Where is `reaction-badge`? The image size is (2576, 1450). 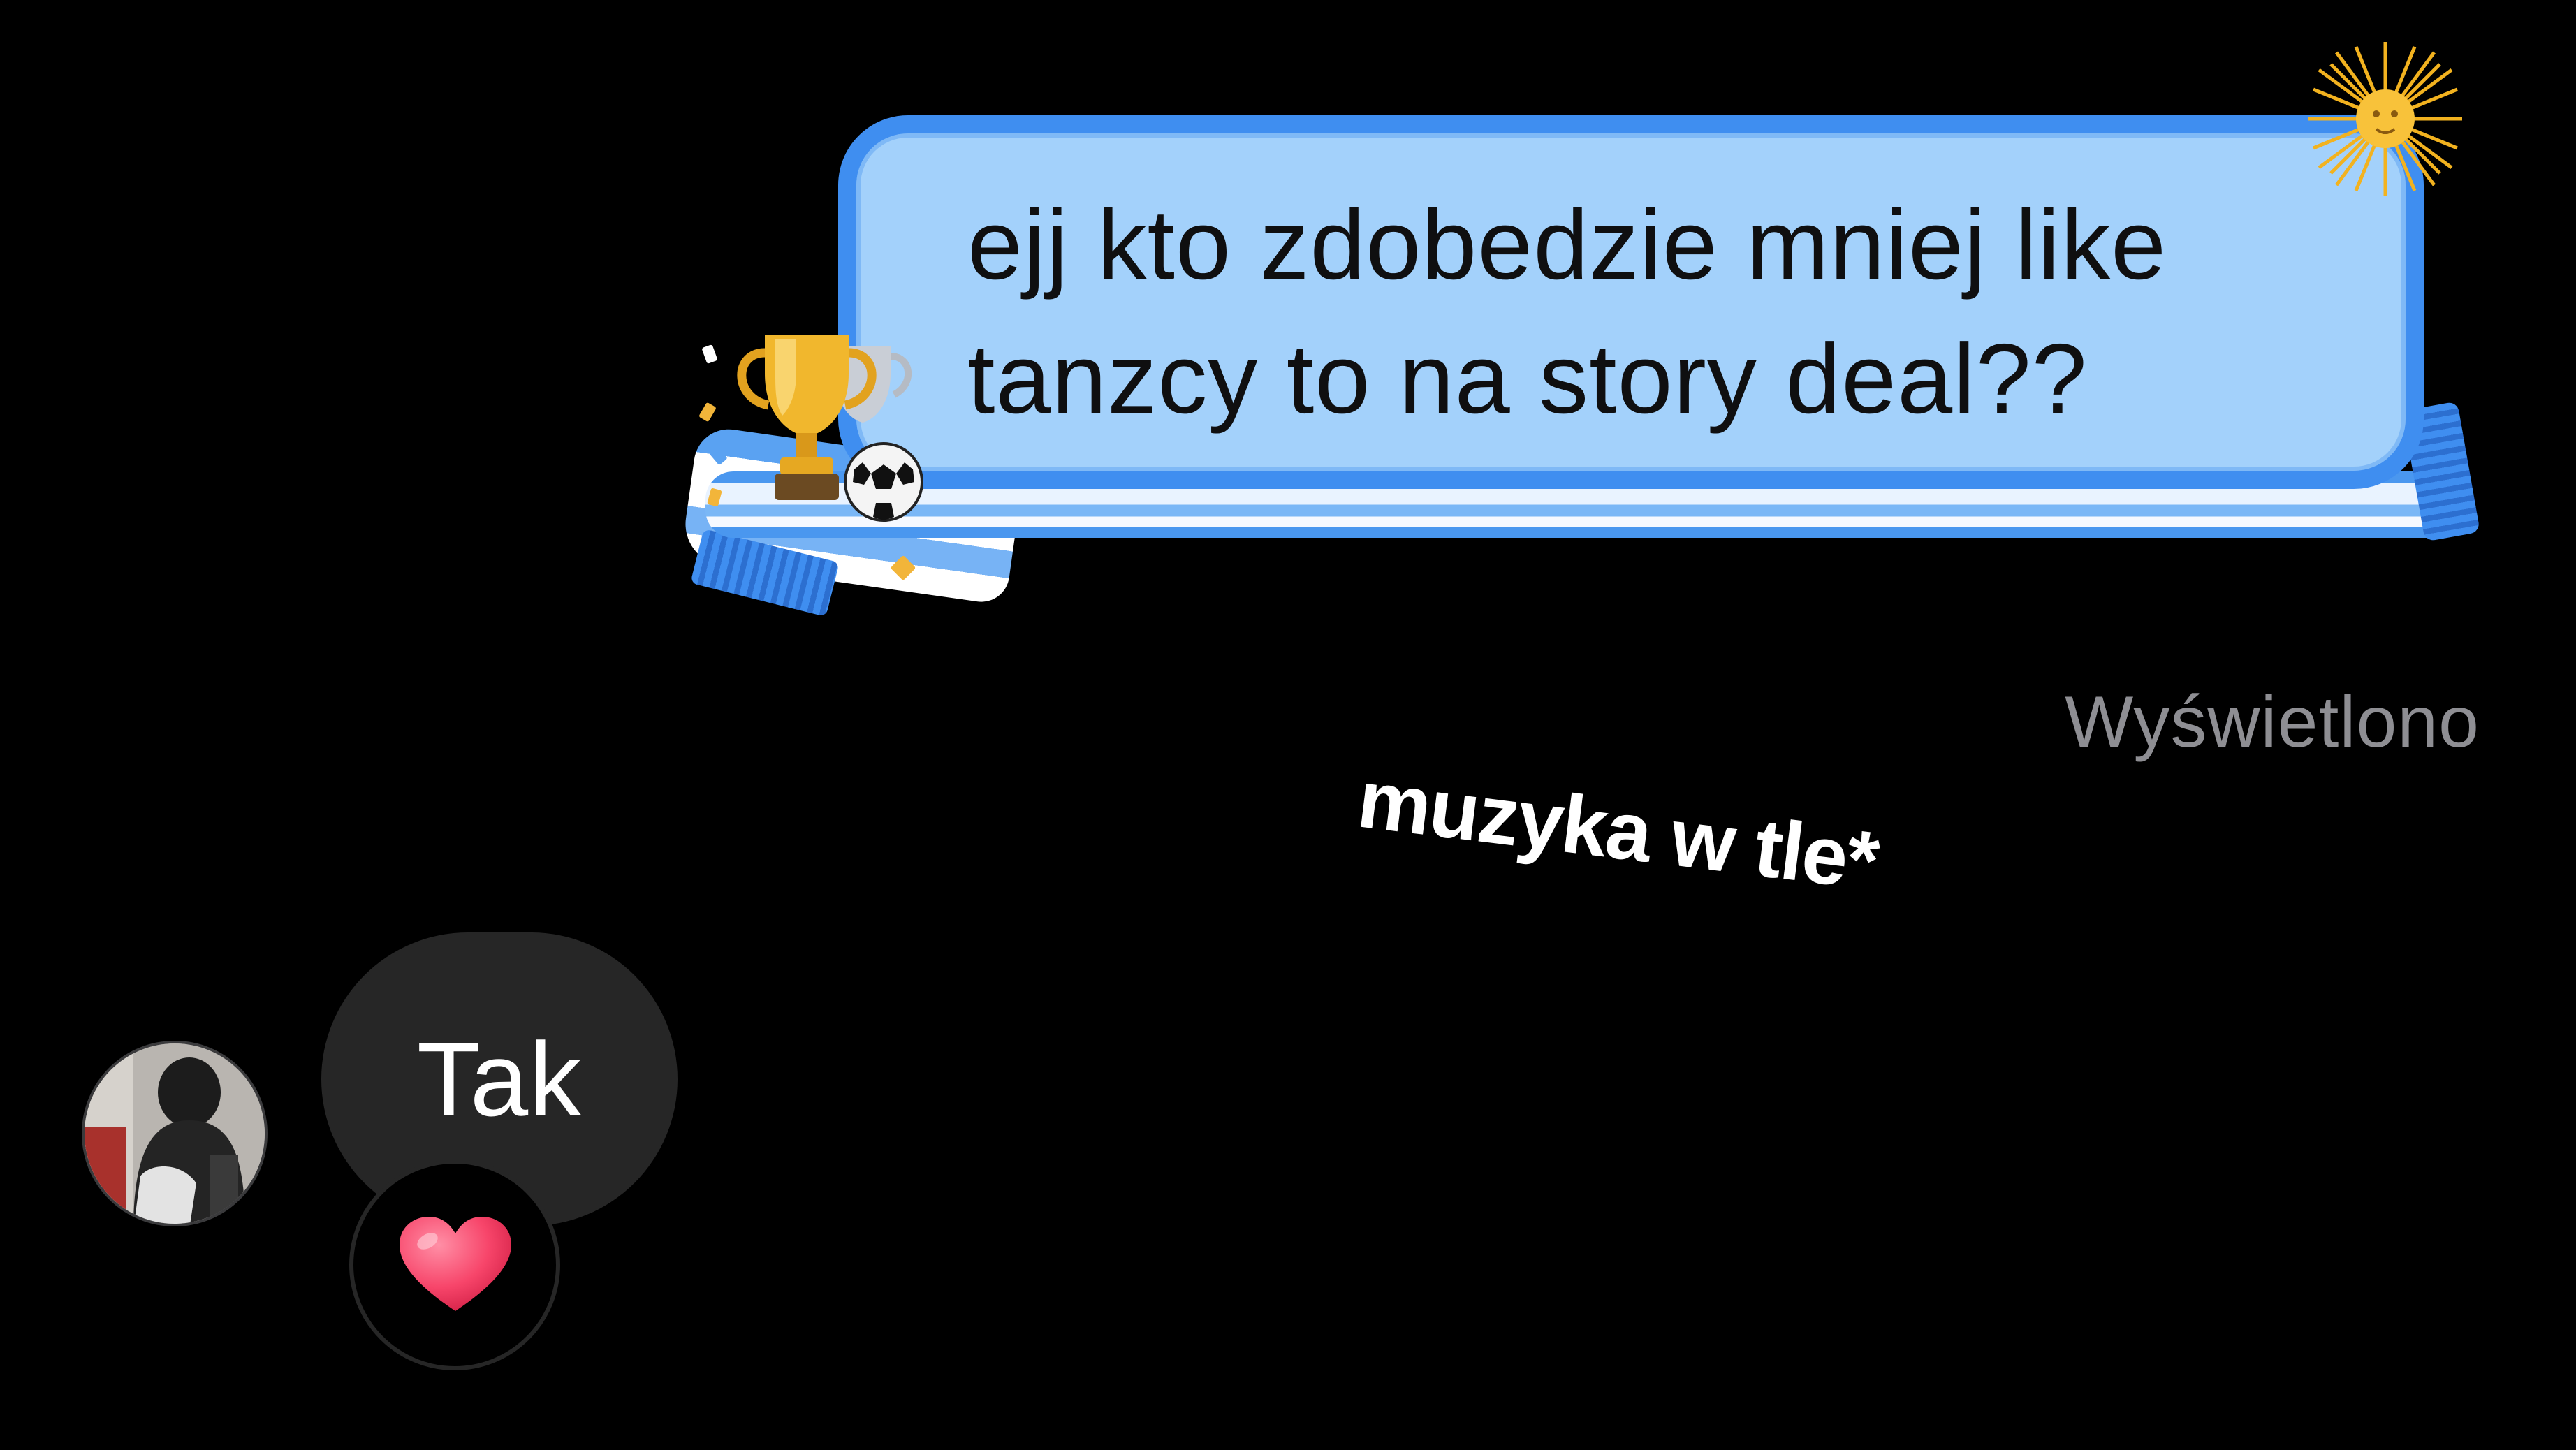 reaction-badge is located at coordinates (454, 1265).